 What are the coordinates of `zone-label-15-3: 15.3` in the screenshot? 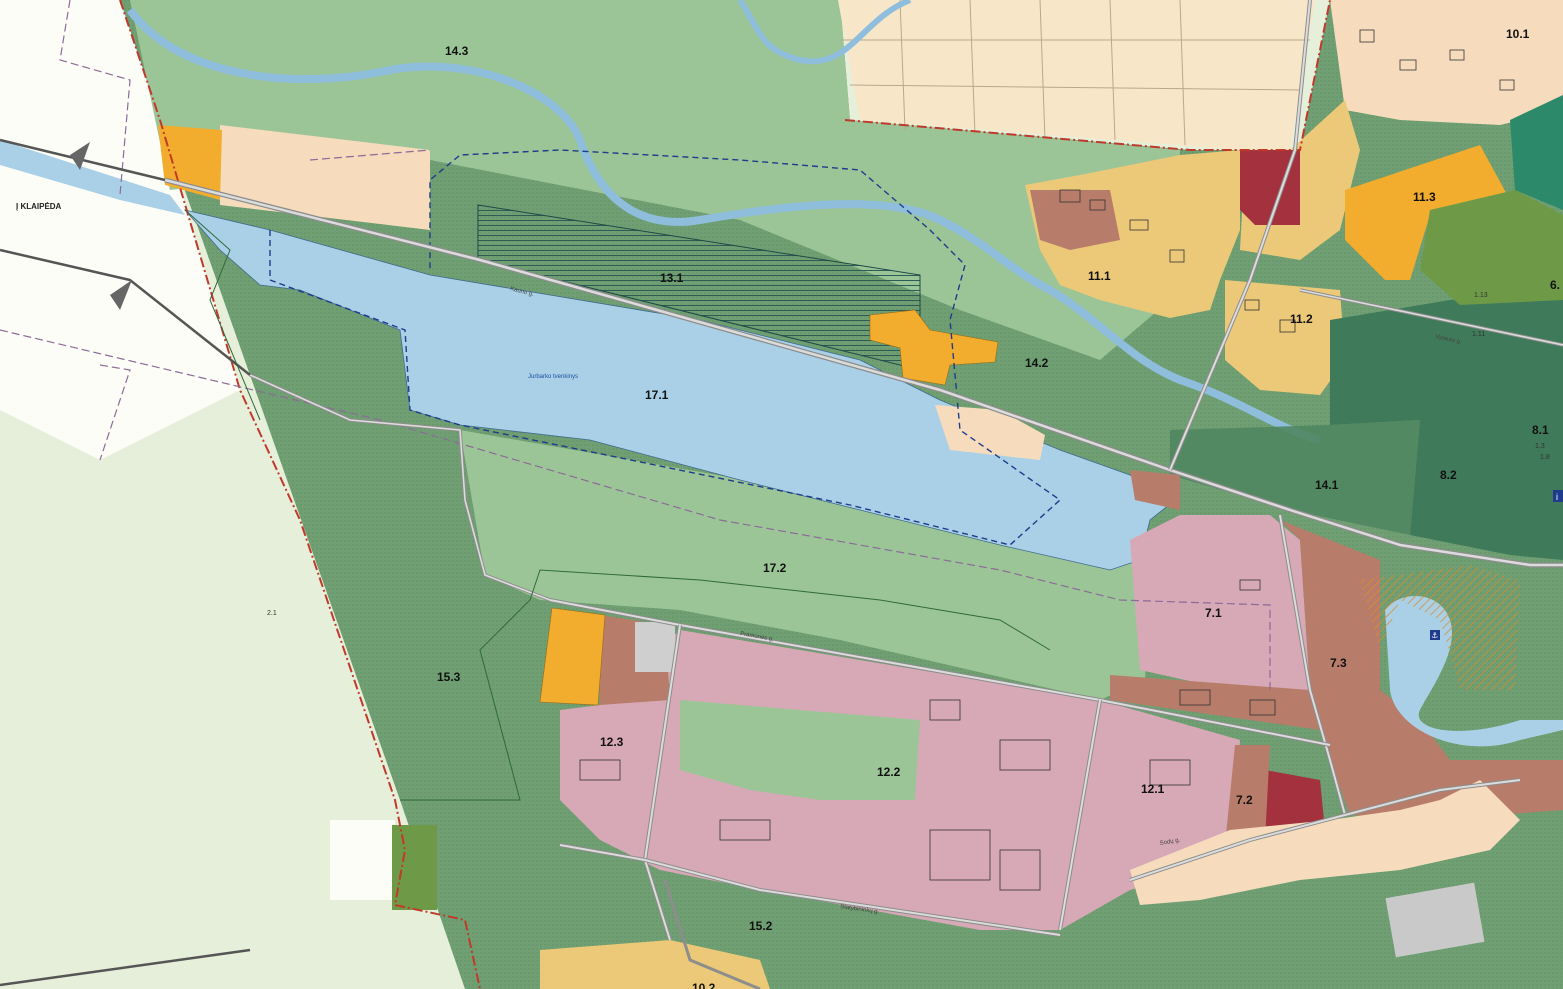 It's located at (449, 677).